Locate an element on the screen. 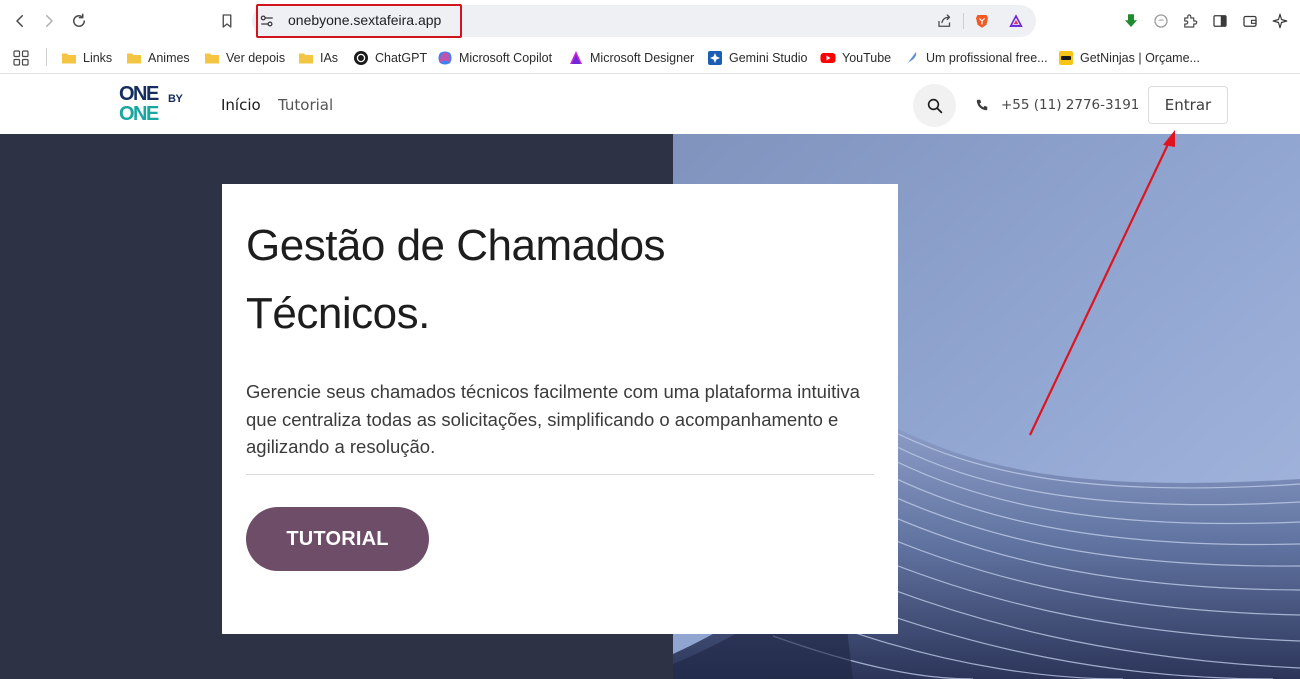 This screenshot has width=1300, height=679. download-arrow-icon is located at coordinates (1131, 20).